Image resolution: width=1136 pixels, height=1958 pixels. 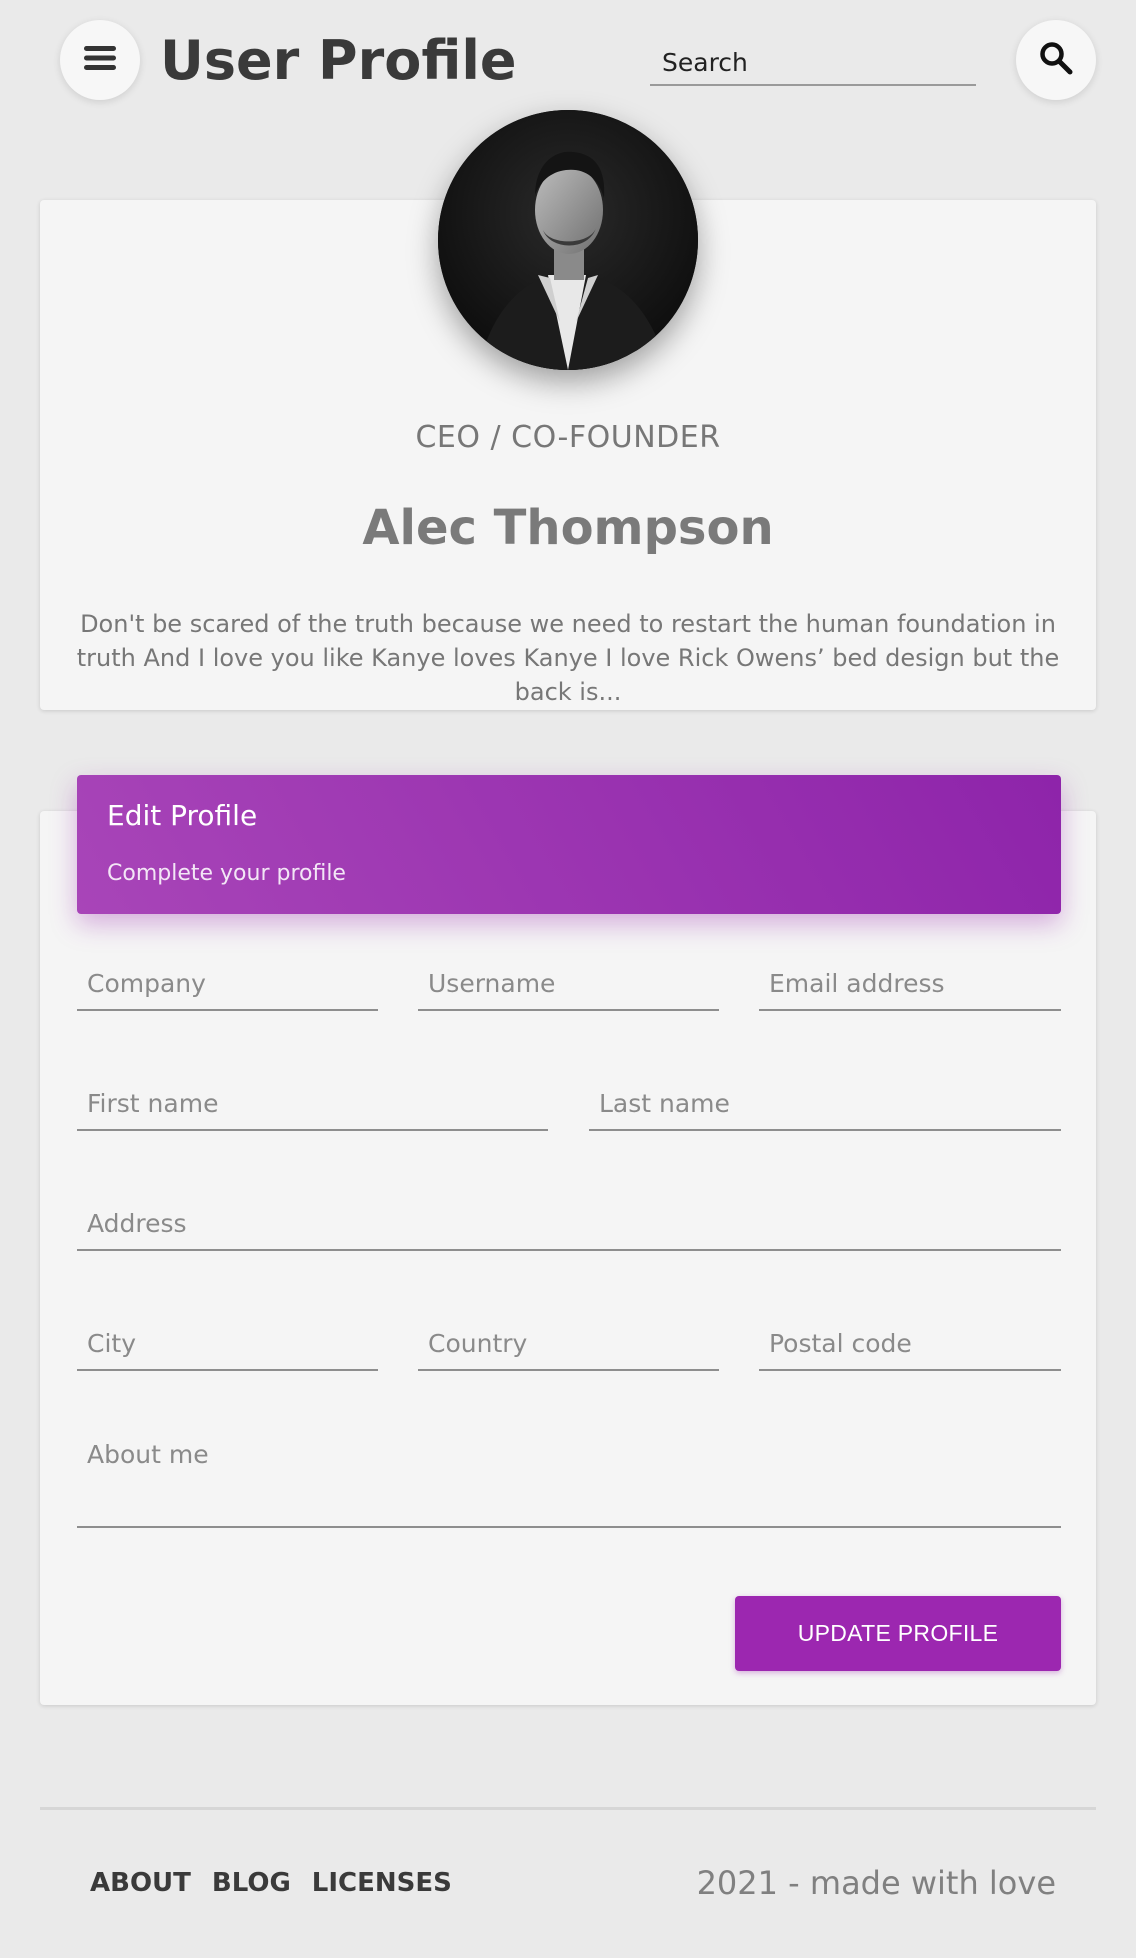 I want to click on page-title: User Profile, so click(x=338, y=60).